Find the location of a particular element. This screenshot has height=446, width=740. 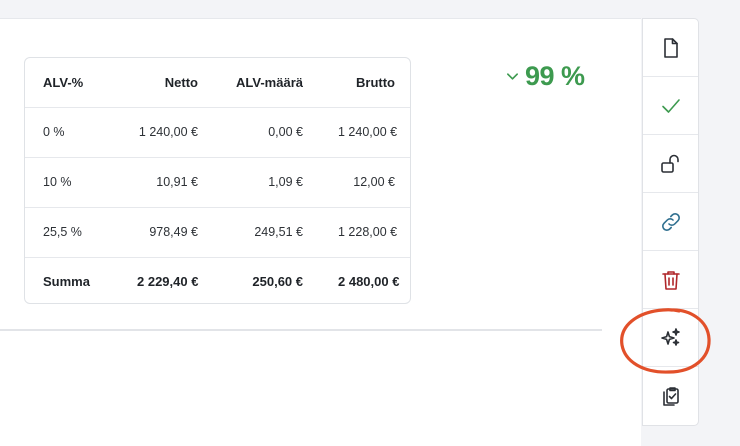

cell-net: 10,91 € is located at coordinates (167, 182).